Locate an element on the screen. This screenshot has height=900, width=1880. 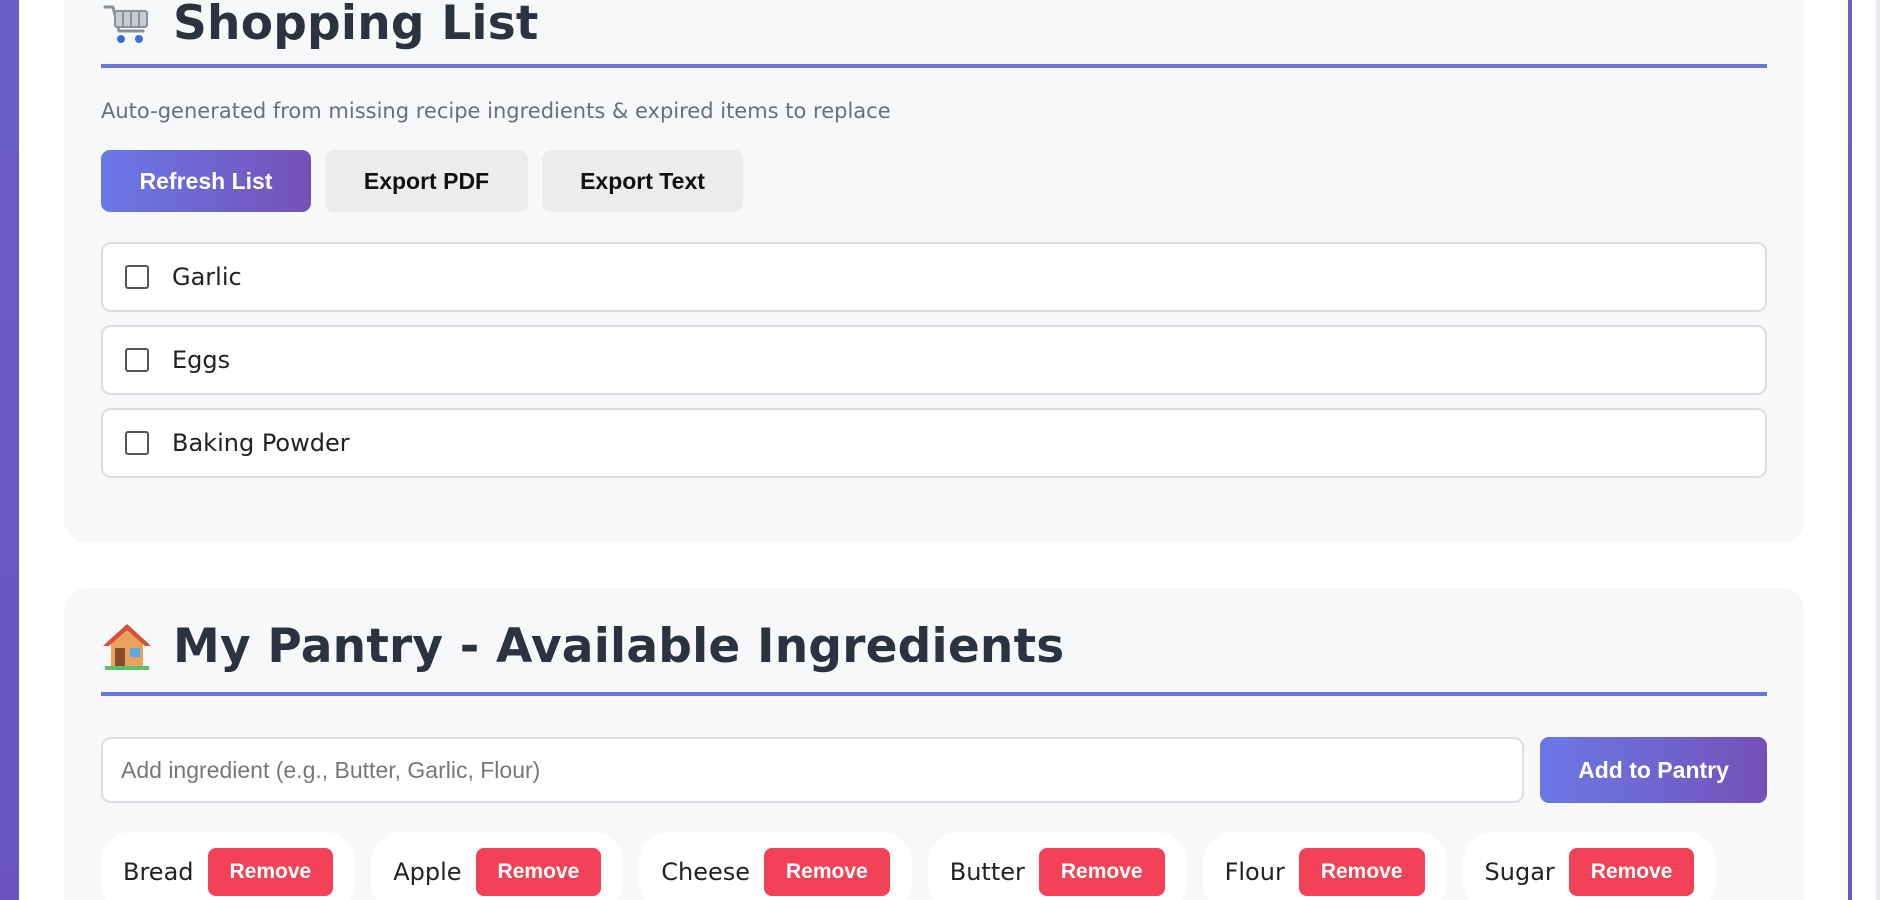
pantry-ingredient-label: Cheese is located at coordinates (706, 872).